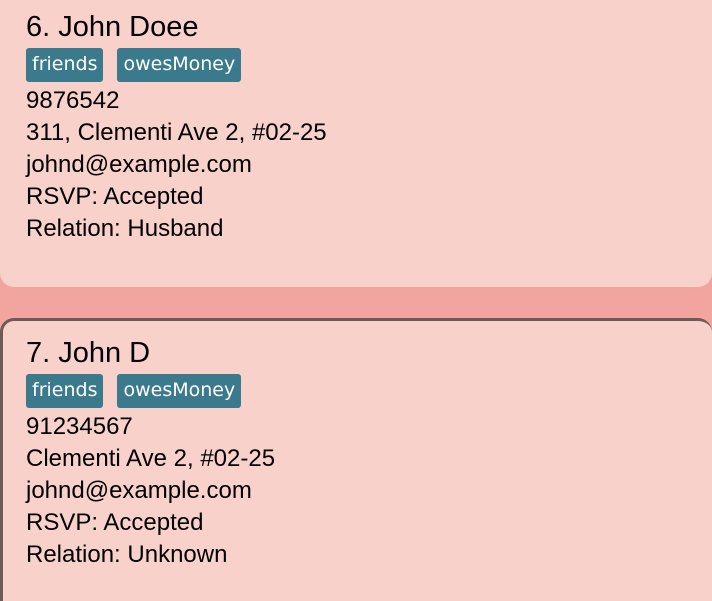  I want to click on person-name: 6. John Doee, so click(112, 27).